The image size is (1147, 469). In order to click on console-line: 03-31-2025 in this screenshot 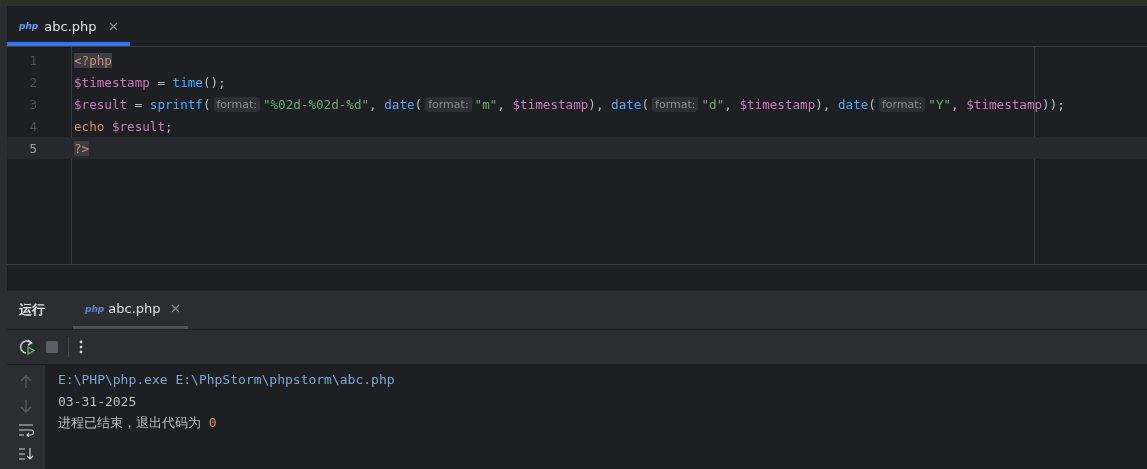, I will do `click(98, 401)`.